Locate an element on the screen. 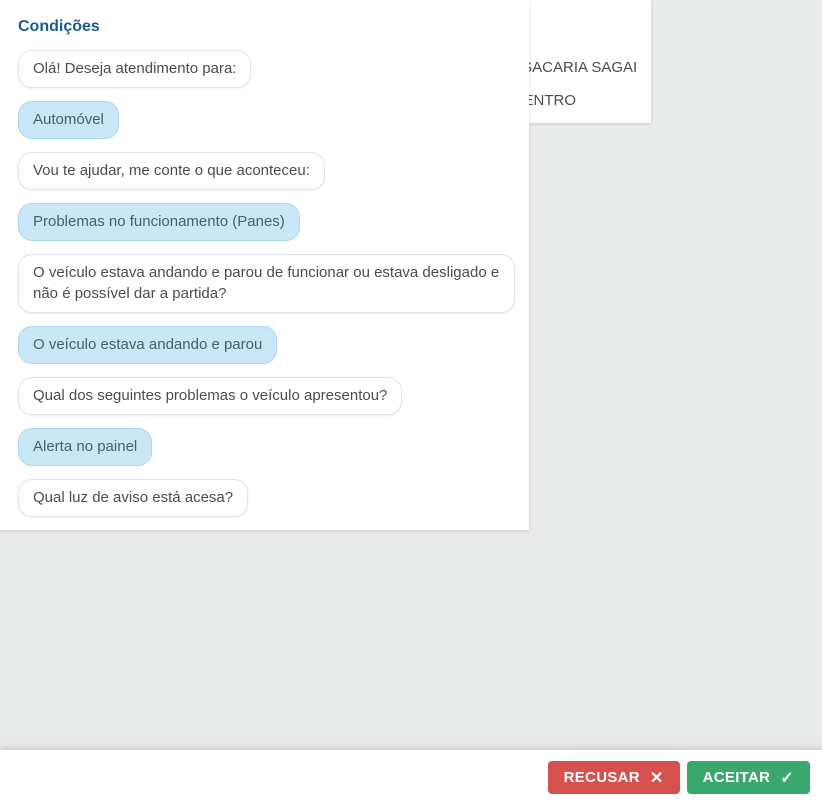 The height and width of the screenshot is (805, 822). check-icon: ✓ is located at coordinates (787, 778).